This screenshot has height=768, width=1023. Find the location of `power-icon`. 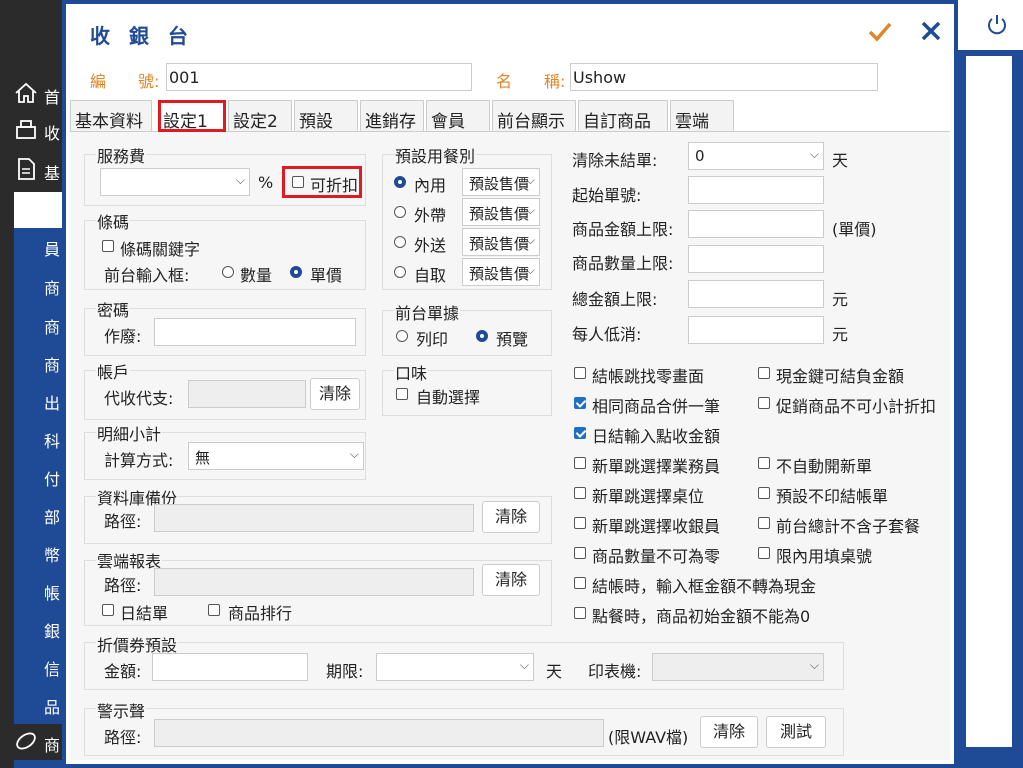

power-icon is located at coordinates (997, 25).